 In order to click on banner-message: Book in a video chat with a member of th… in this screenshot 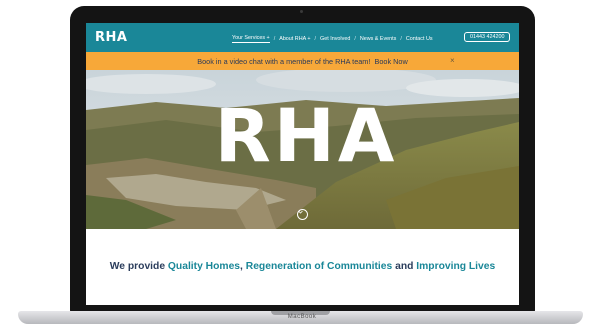, I will do `click(284, 61)`.